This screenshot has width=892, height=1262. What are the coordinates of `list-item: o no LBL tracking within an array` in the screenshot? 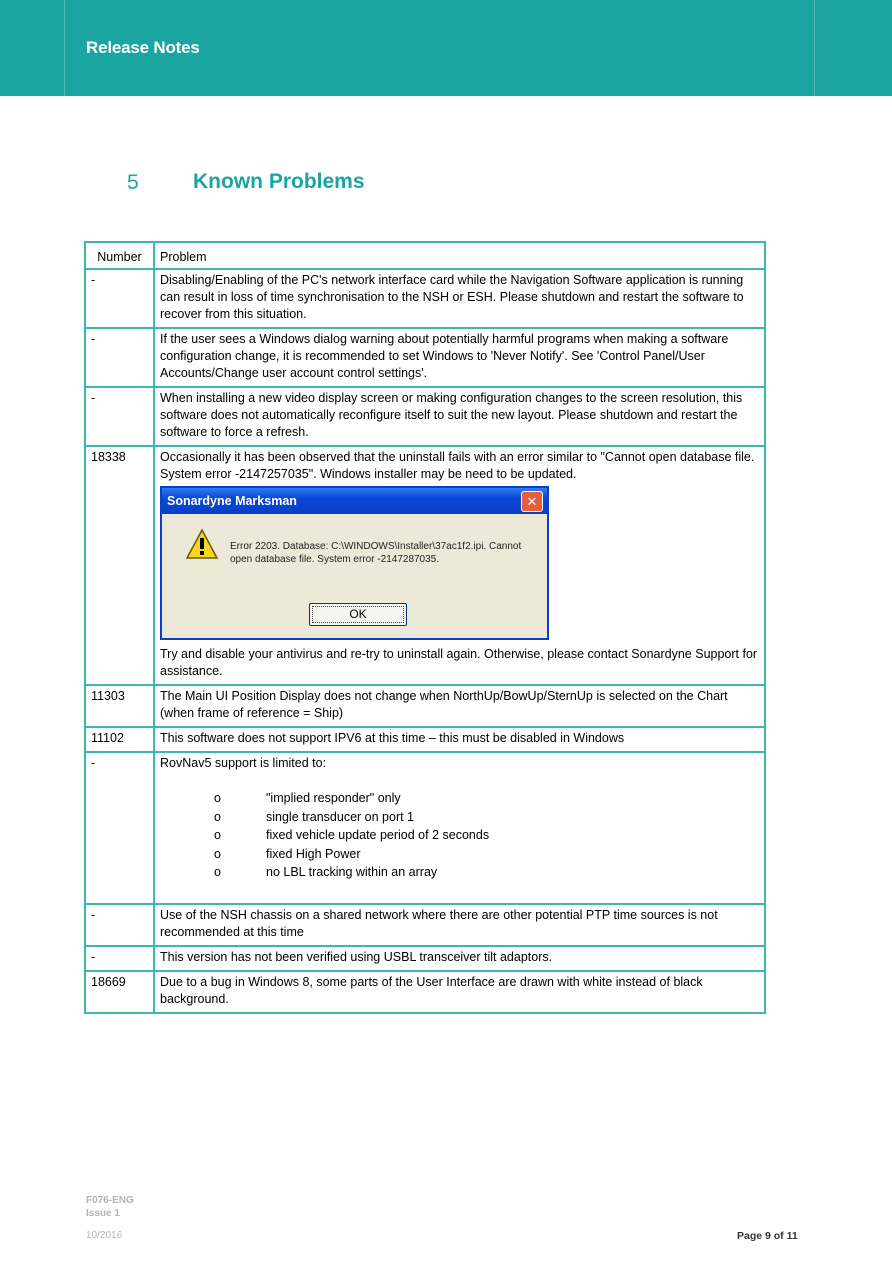 It's located at (460, 873).